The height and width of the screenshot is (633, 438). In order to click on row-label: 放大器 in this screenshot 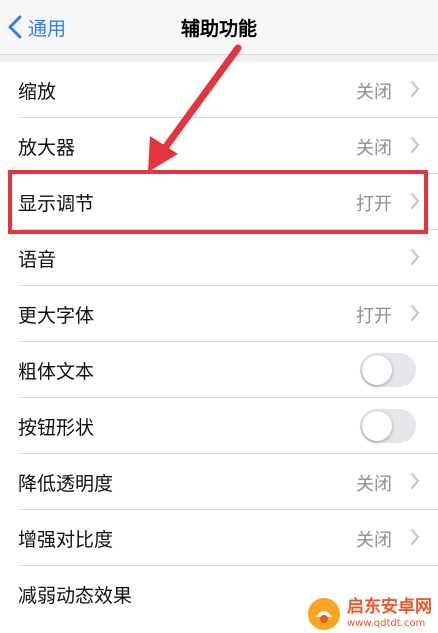, I will do `click(47, 148)`.